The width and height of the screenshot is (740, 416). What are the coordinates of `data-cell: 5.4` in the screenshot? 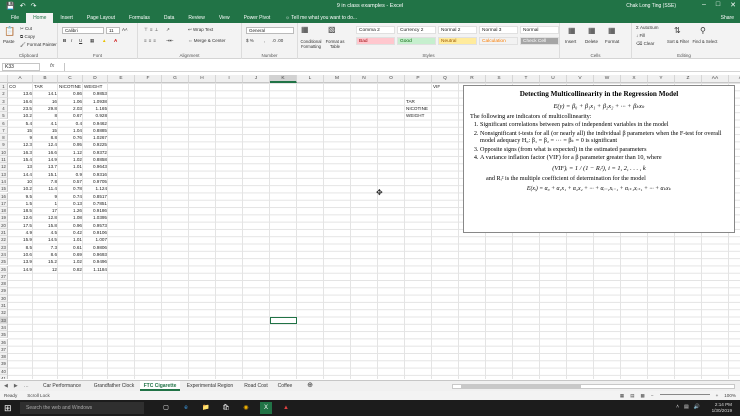 It's located at (20, 123).